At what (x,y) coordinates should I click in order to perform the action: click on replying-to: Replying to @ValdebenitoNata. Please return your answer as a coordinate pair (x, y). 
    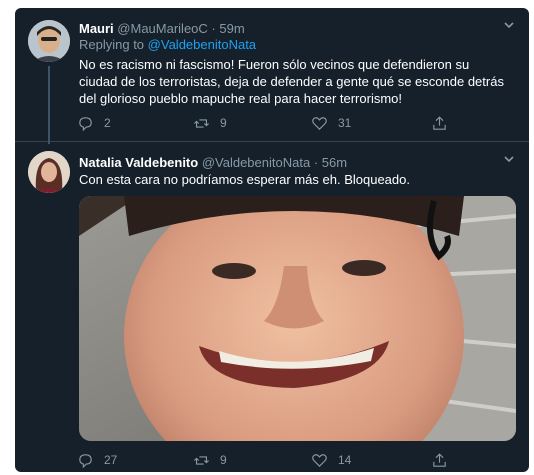
    Looking at the image, I should click on (167, 44).